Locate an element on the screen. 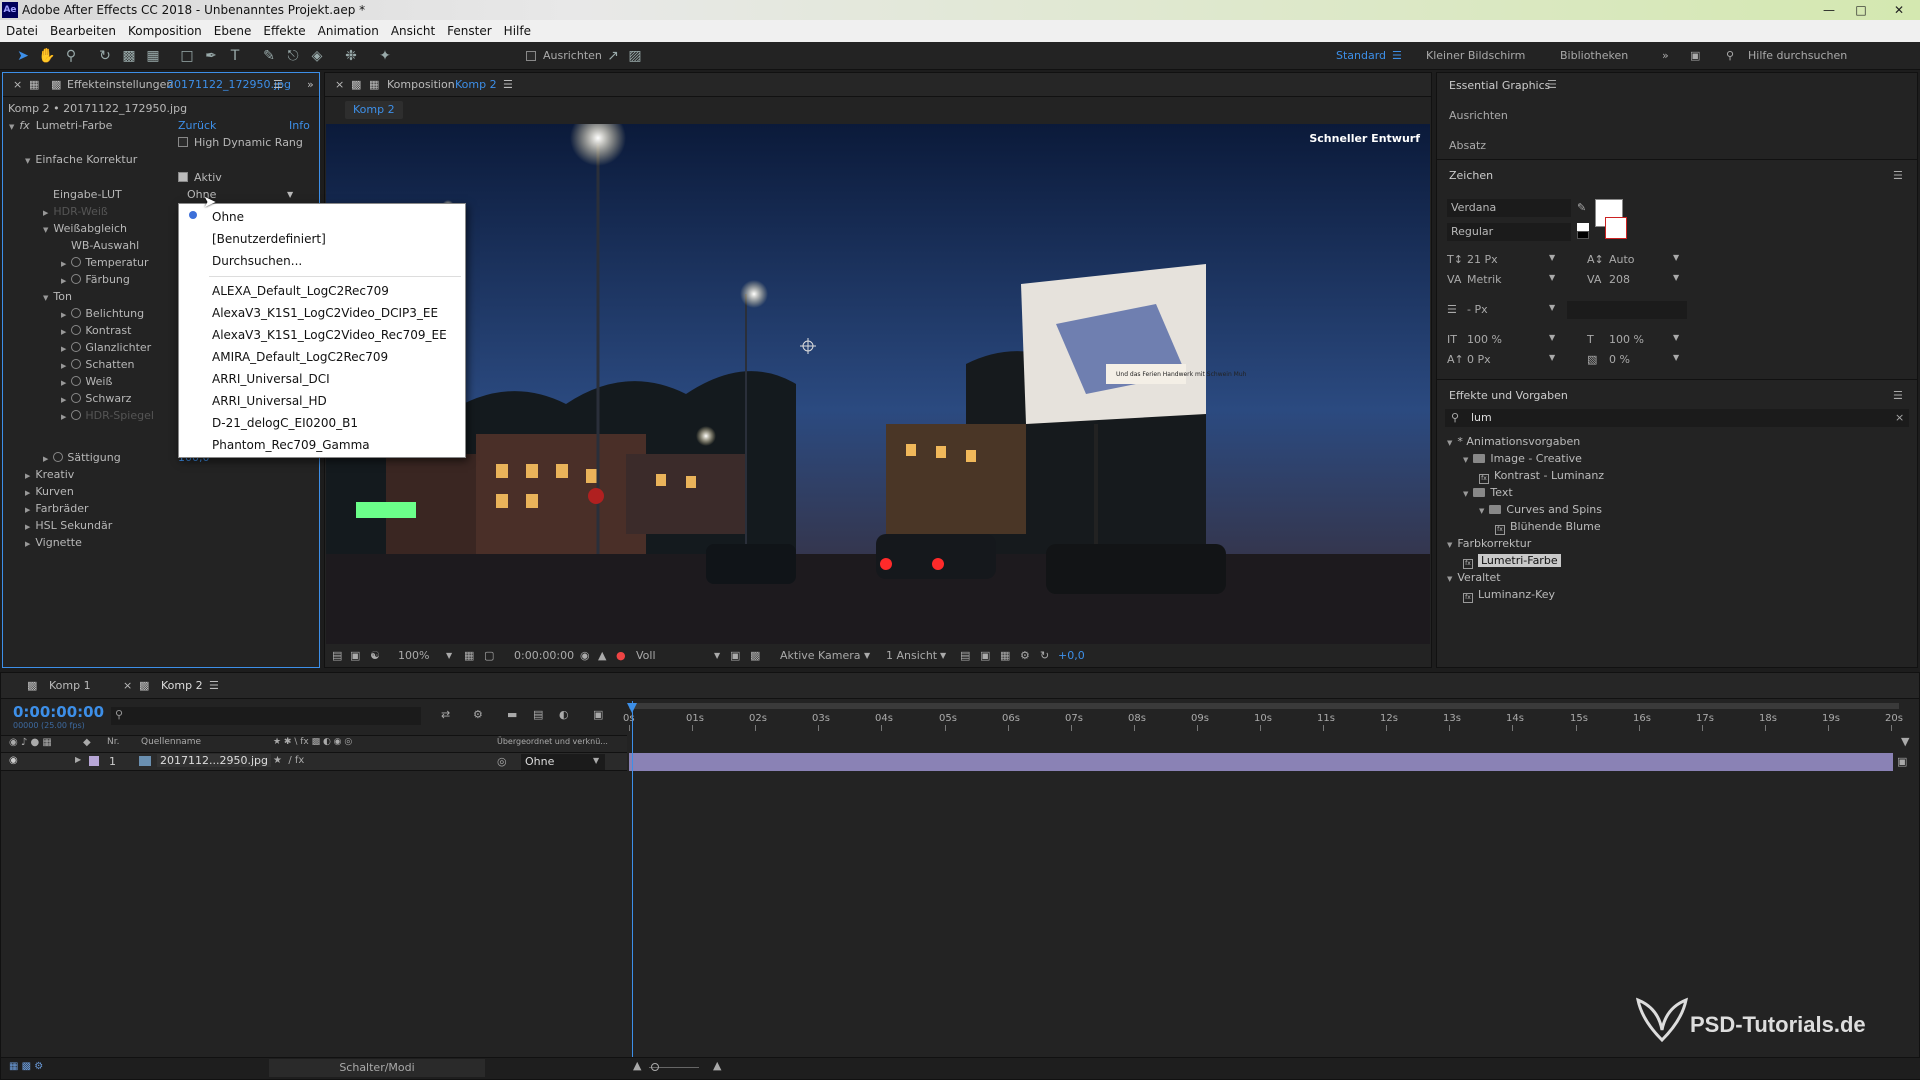  effect-expand-icon is located at coordinates (14, 125).